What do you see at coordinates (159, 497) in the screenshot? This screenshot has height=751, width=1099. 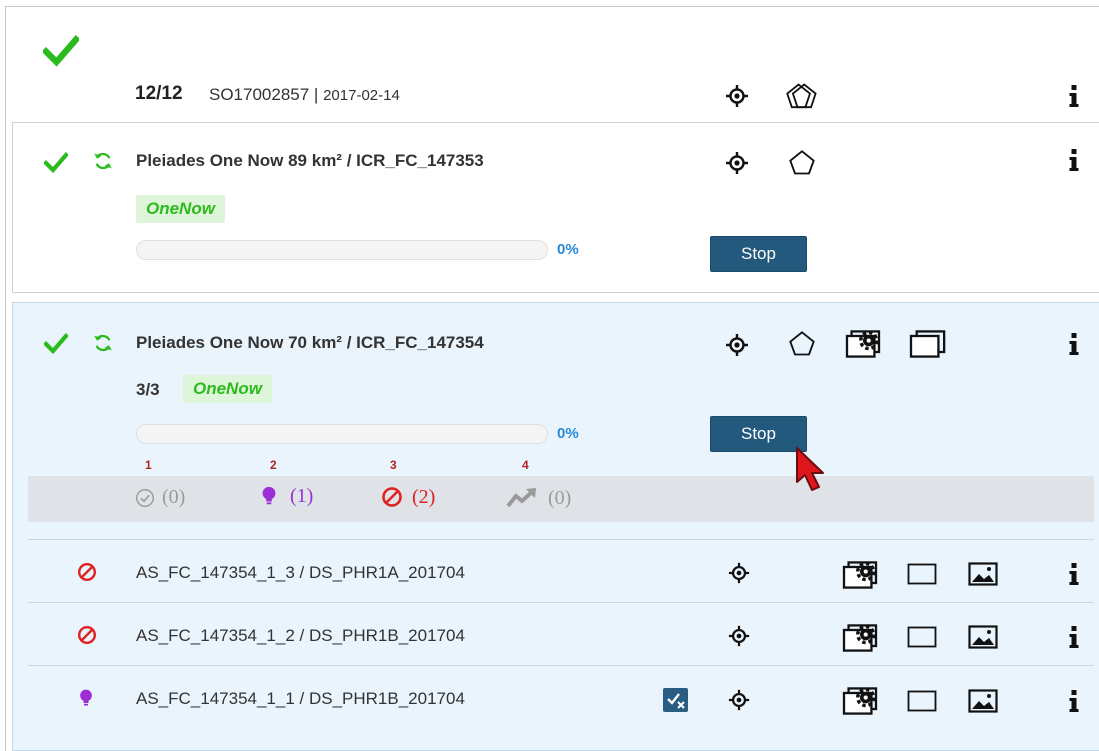 I see `filter-completed: (0)` at bounding box center [159, 497].